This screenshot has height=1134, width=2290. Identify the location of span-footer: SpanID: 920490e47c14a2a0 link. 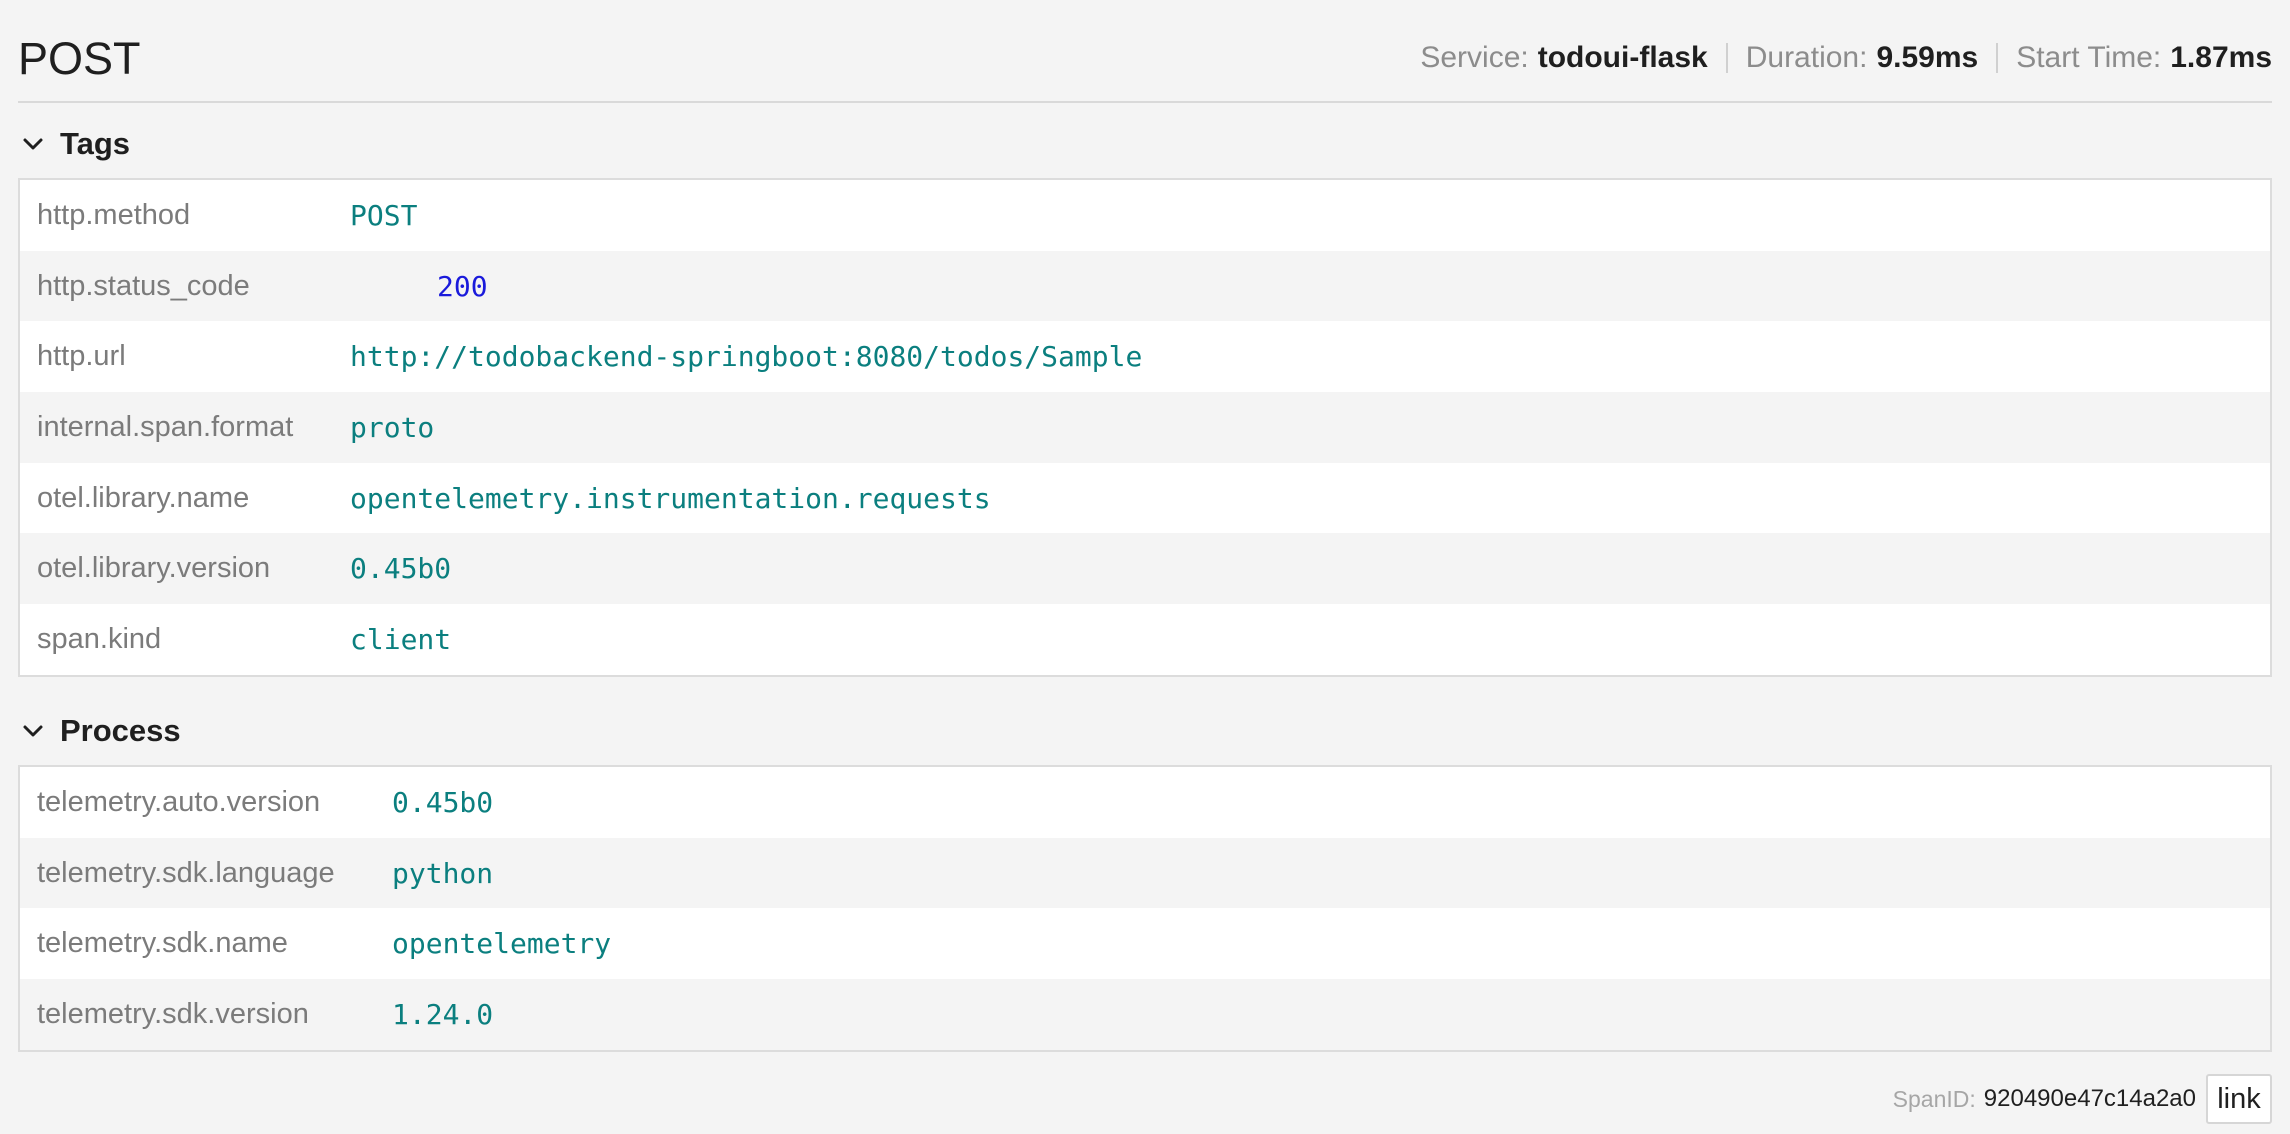
(2082, 1099).